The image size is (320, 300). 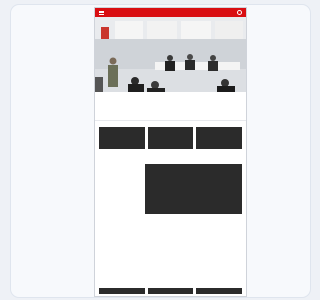 I want to click on divider, so click(x=170, y=120).